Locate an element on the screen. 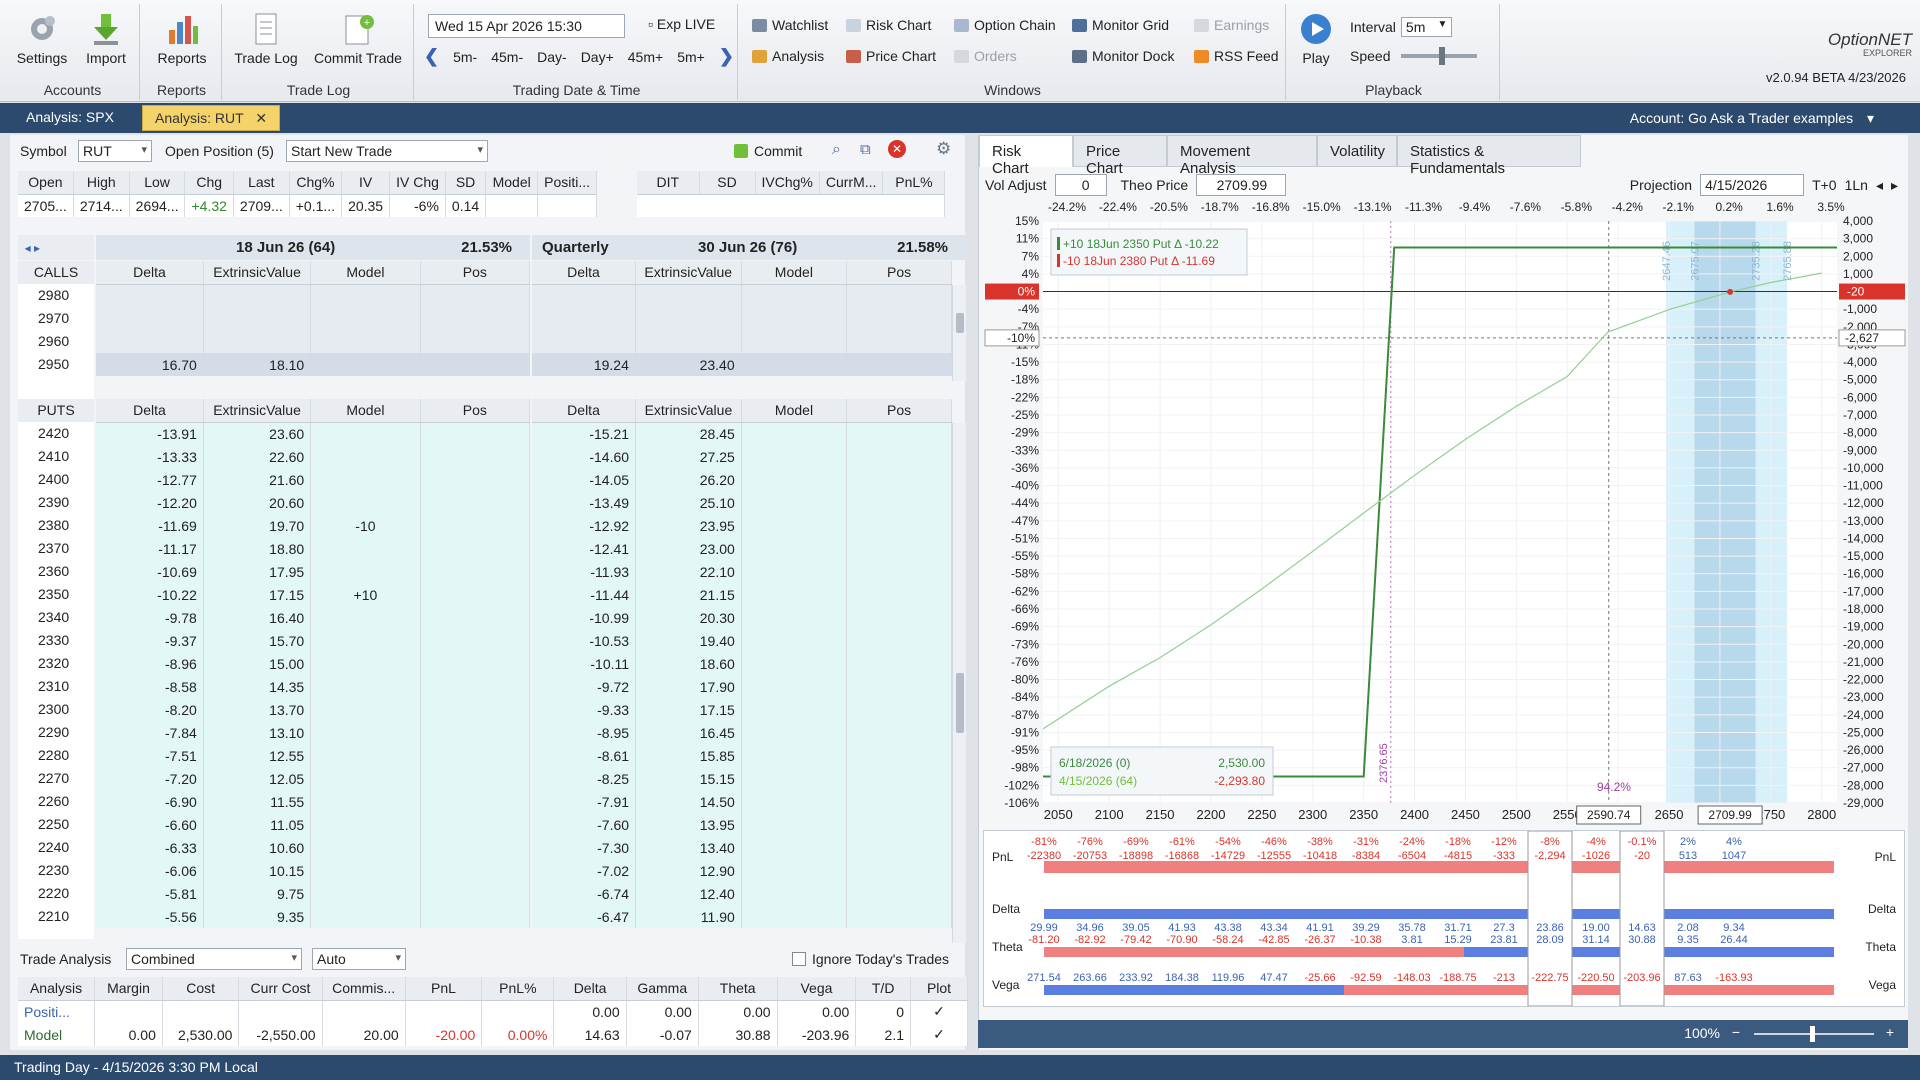  copy-icon: ⧉ is located at coordinates (865, 149).